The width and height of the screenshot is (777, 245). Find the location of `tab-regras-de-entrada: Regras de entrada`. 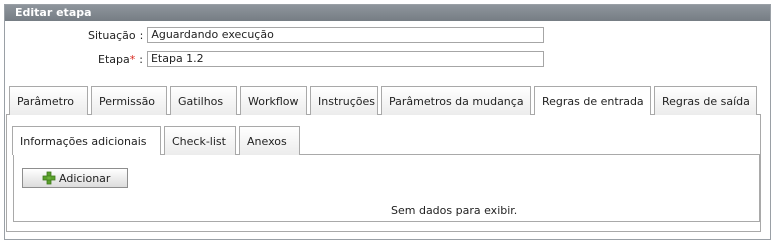

tab-regras-de-entrada: Regras de entrada is located at coordinates (592, 100).